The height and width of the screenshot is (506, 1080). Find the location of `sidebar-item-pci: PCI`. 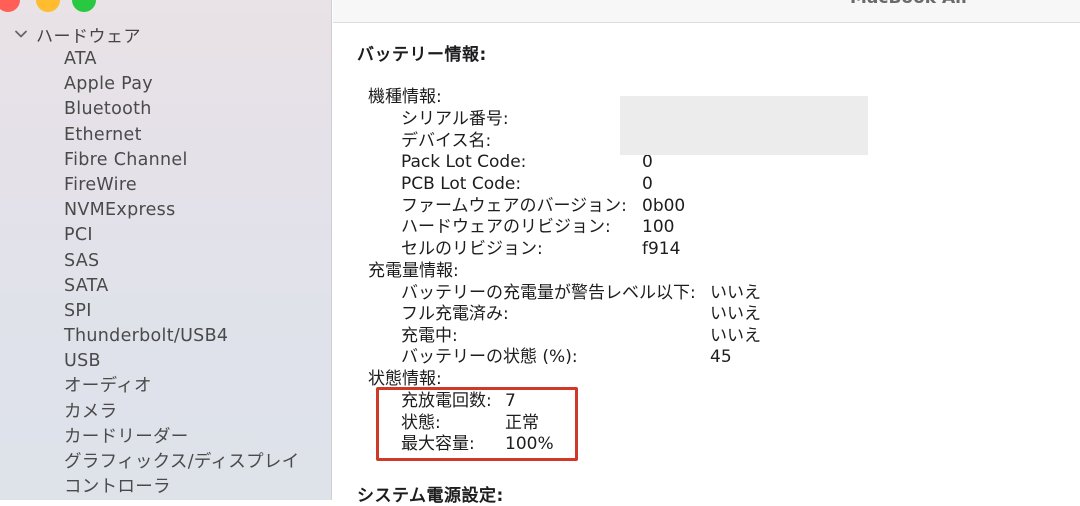

sidebar-item-pci: PCI is located at coordinates (182, 235).